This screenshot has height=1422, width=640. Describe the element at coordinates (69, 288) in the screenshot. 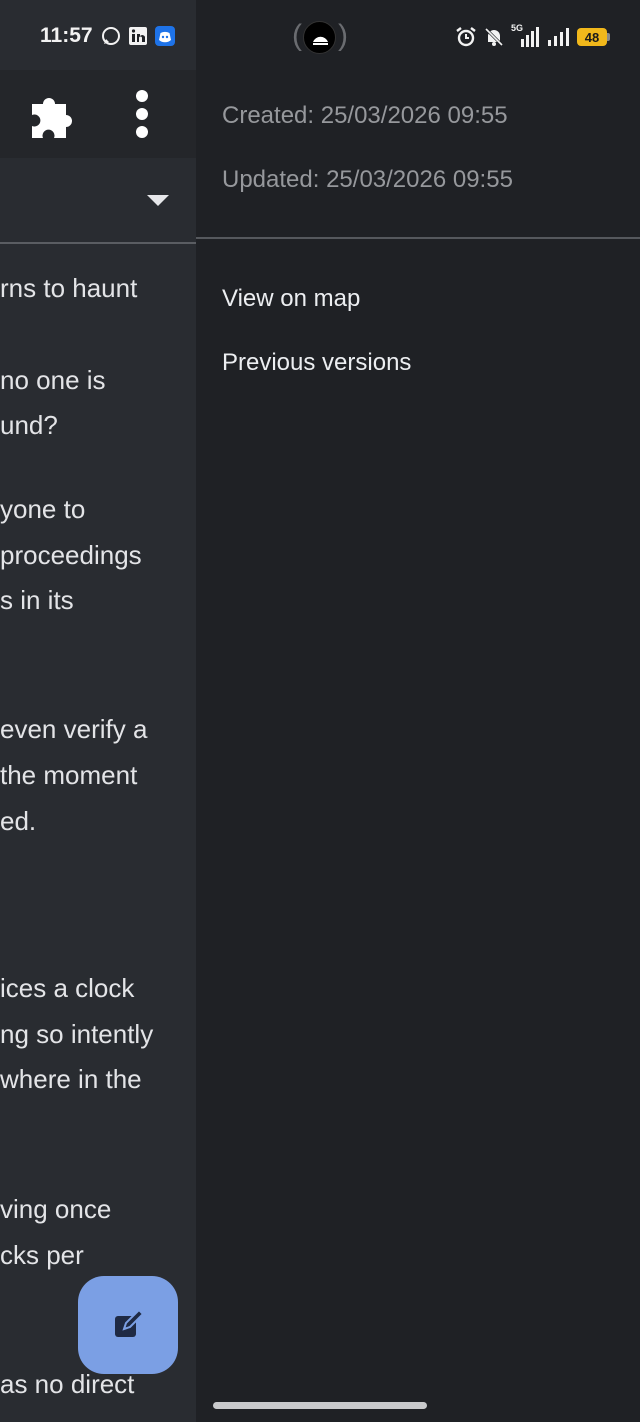

I see `note-text-line: rns to haunt` at that location.